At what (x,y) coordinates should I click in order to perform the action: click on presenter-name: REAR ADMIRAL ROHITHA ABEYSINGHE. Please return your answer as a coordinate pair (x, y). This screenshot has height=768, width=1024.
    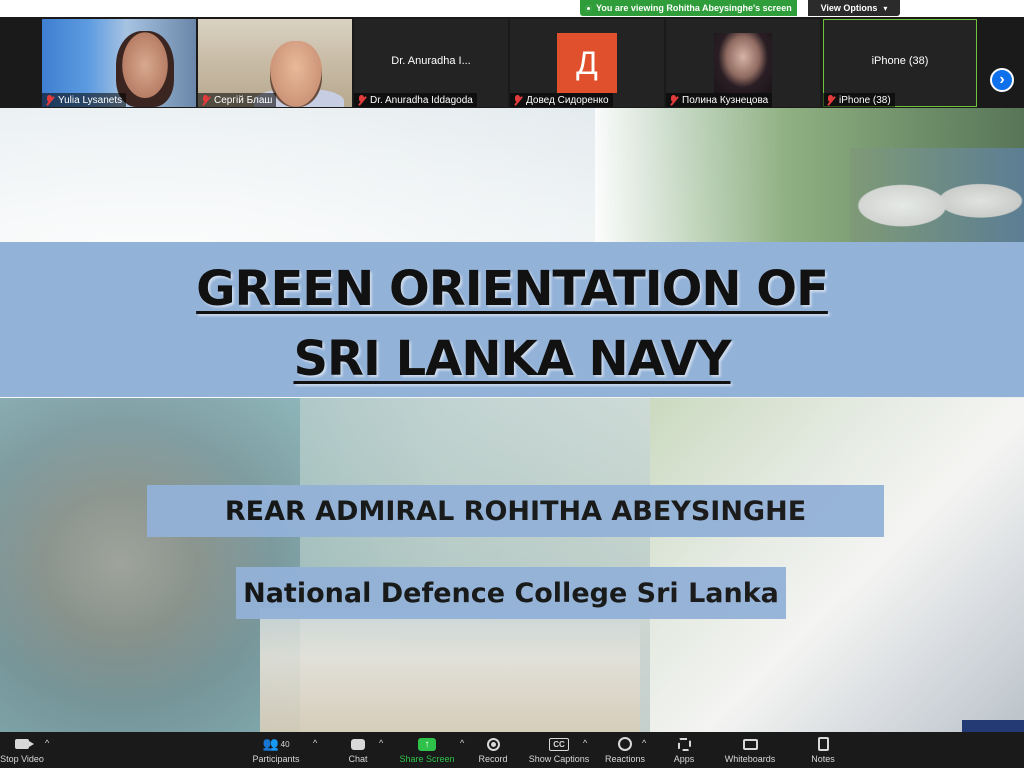
    Looking at the image, I should click on (515, 511).